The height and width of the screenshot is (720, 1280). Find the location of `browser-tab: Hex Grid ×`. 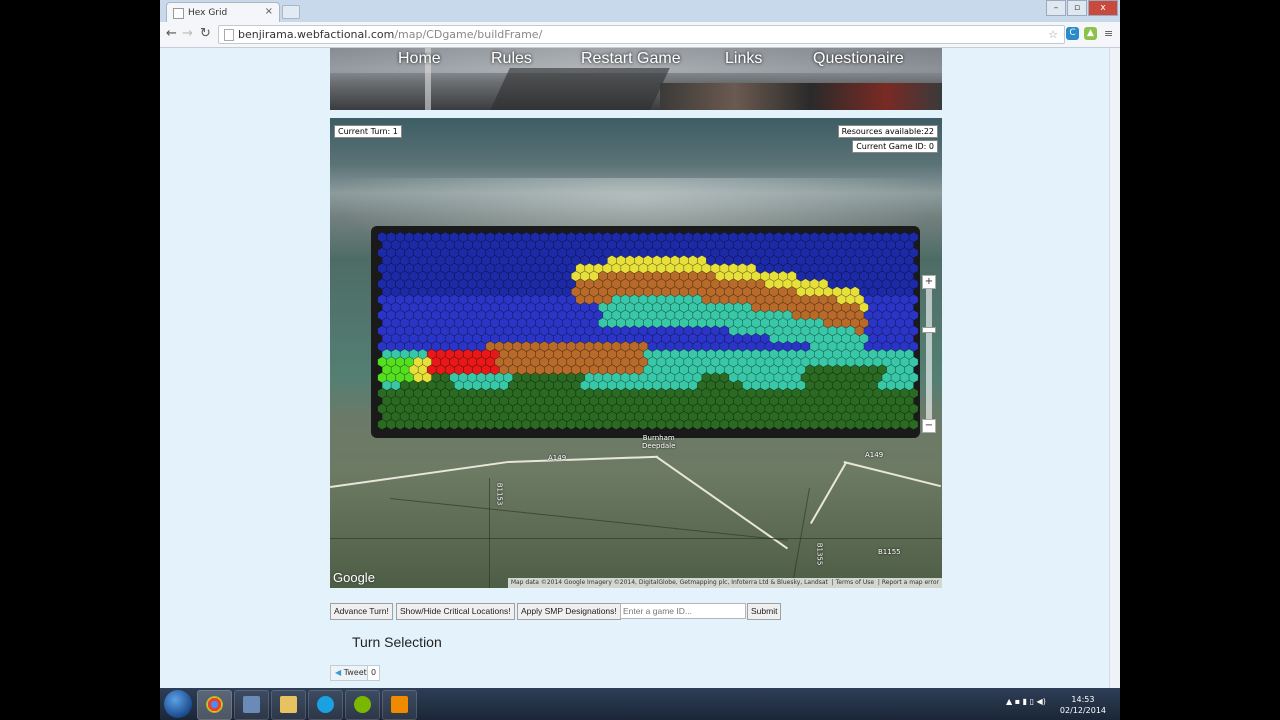

browser-tab: Hex Grid × is located at coordinates (223, 12).